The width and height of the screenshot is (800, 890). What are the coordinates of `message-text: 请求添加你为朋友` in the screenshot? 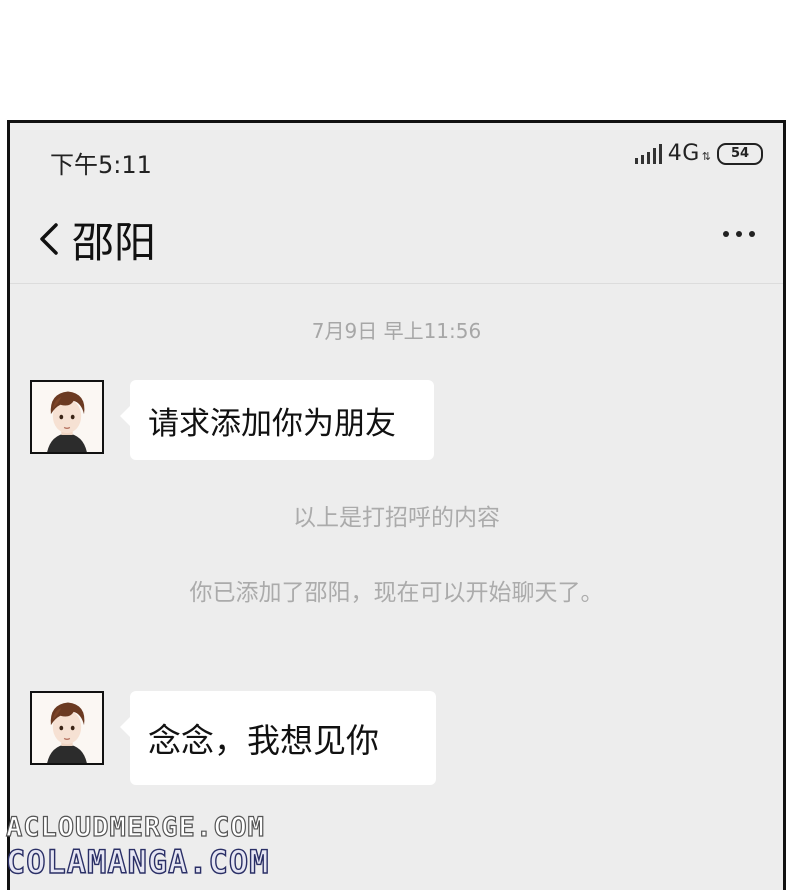 It's located at (272, 423).